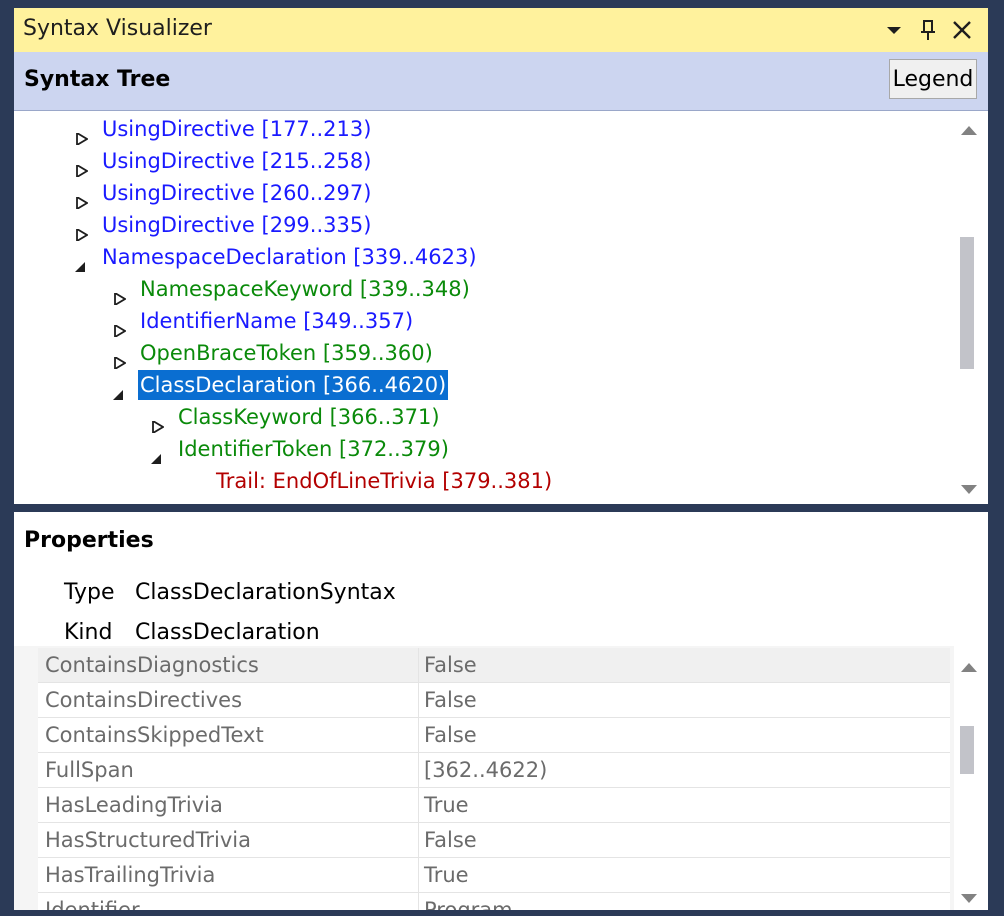 This screenshot has height=916, width=1004. I want to click on property-row: ContainsSkippedText False, so click(494, 735).